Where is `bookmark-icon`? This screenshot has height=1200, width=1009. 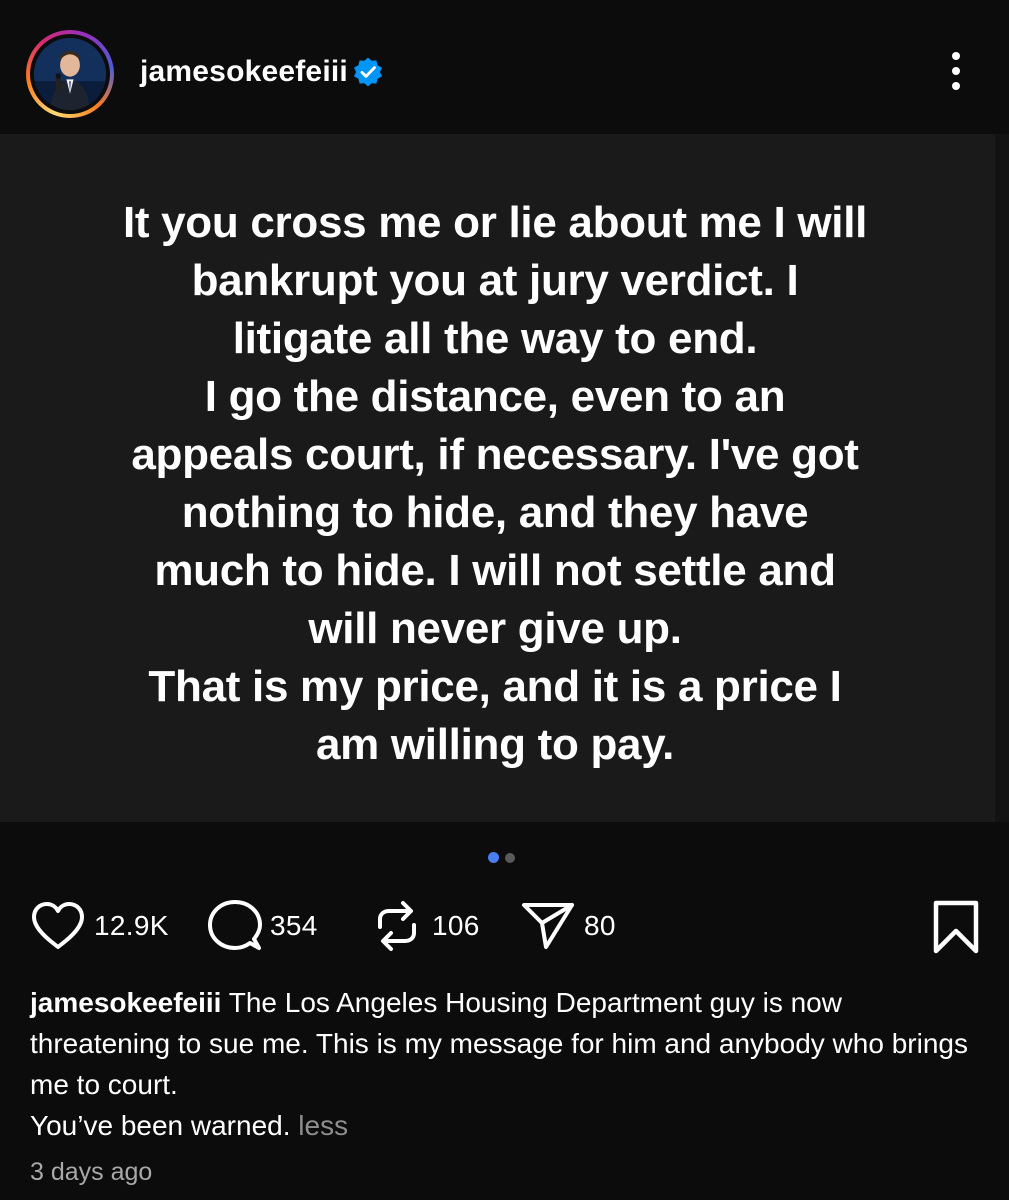
bookmark-icon is located at coordinates (956, 927).